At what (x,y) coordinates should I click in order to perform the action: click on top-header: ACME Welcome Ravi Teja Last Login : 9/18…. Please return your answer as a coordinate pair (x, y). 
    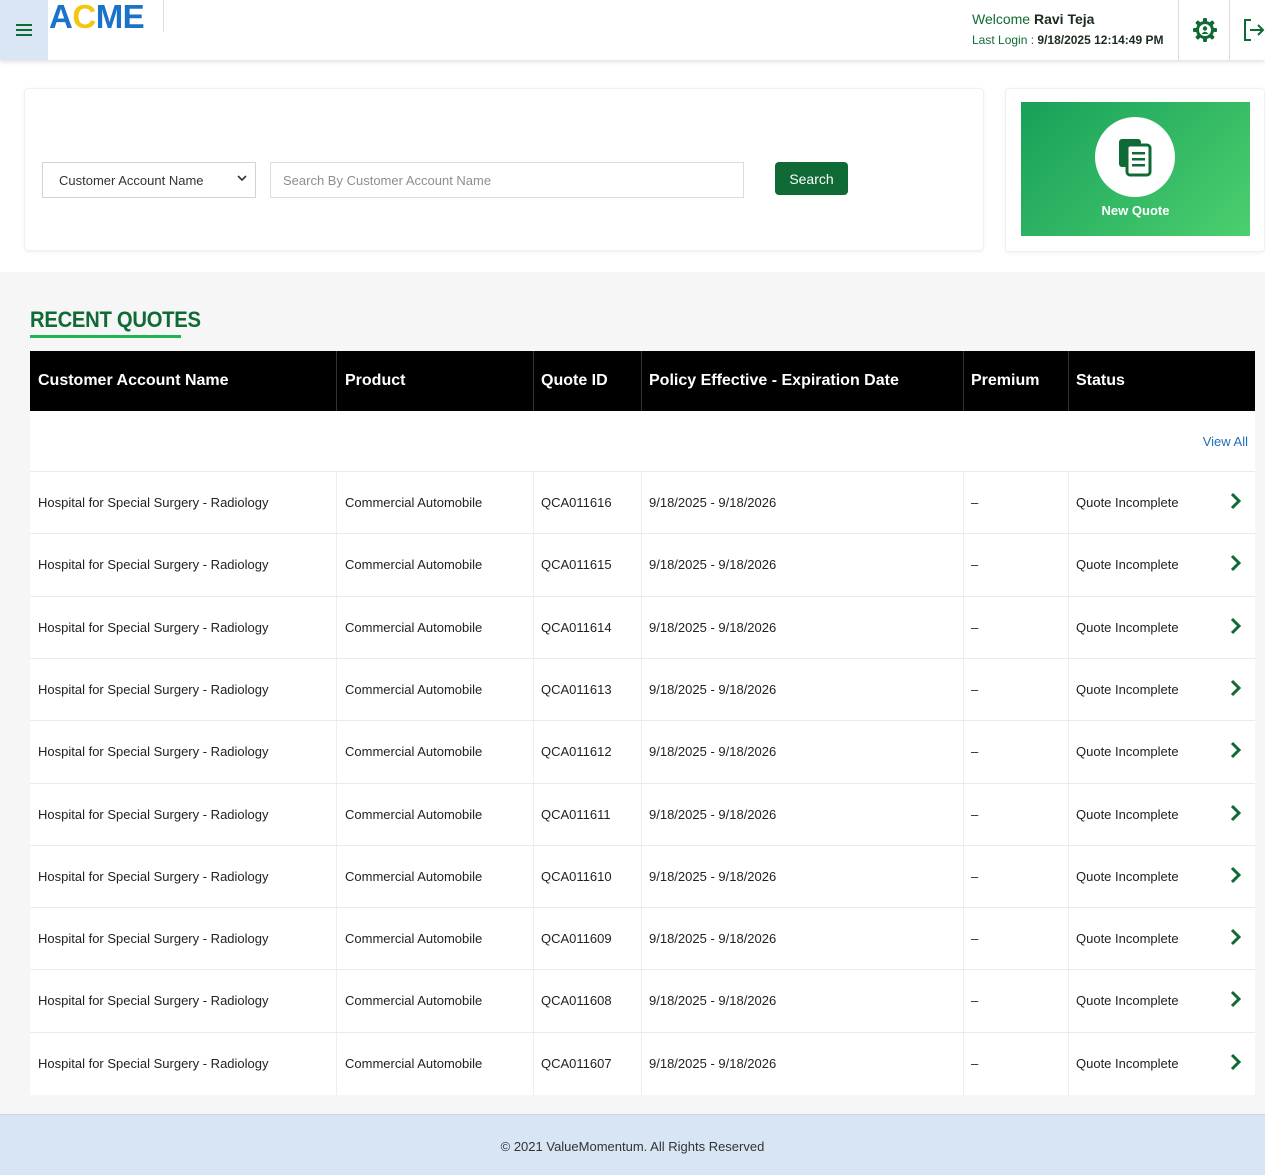
    Looking at the image, I should click on (632, 30).